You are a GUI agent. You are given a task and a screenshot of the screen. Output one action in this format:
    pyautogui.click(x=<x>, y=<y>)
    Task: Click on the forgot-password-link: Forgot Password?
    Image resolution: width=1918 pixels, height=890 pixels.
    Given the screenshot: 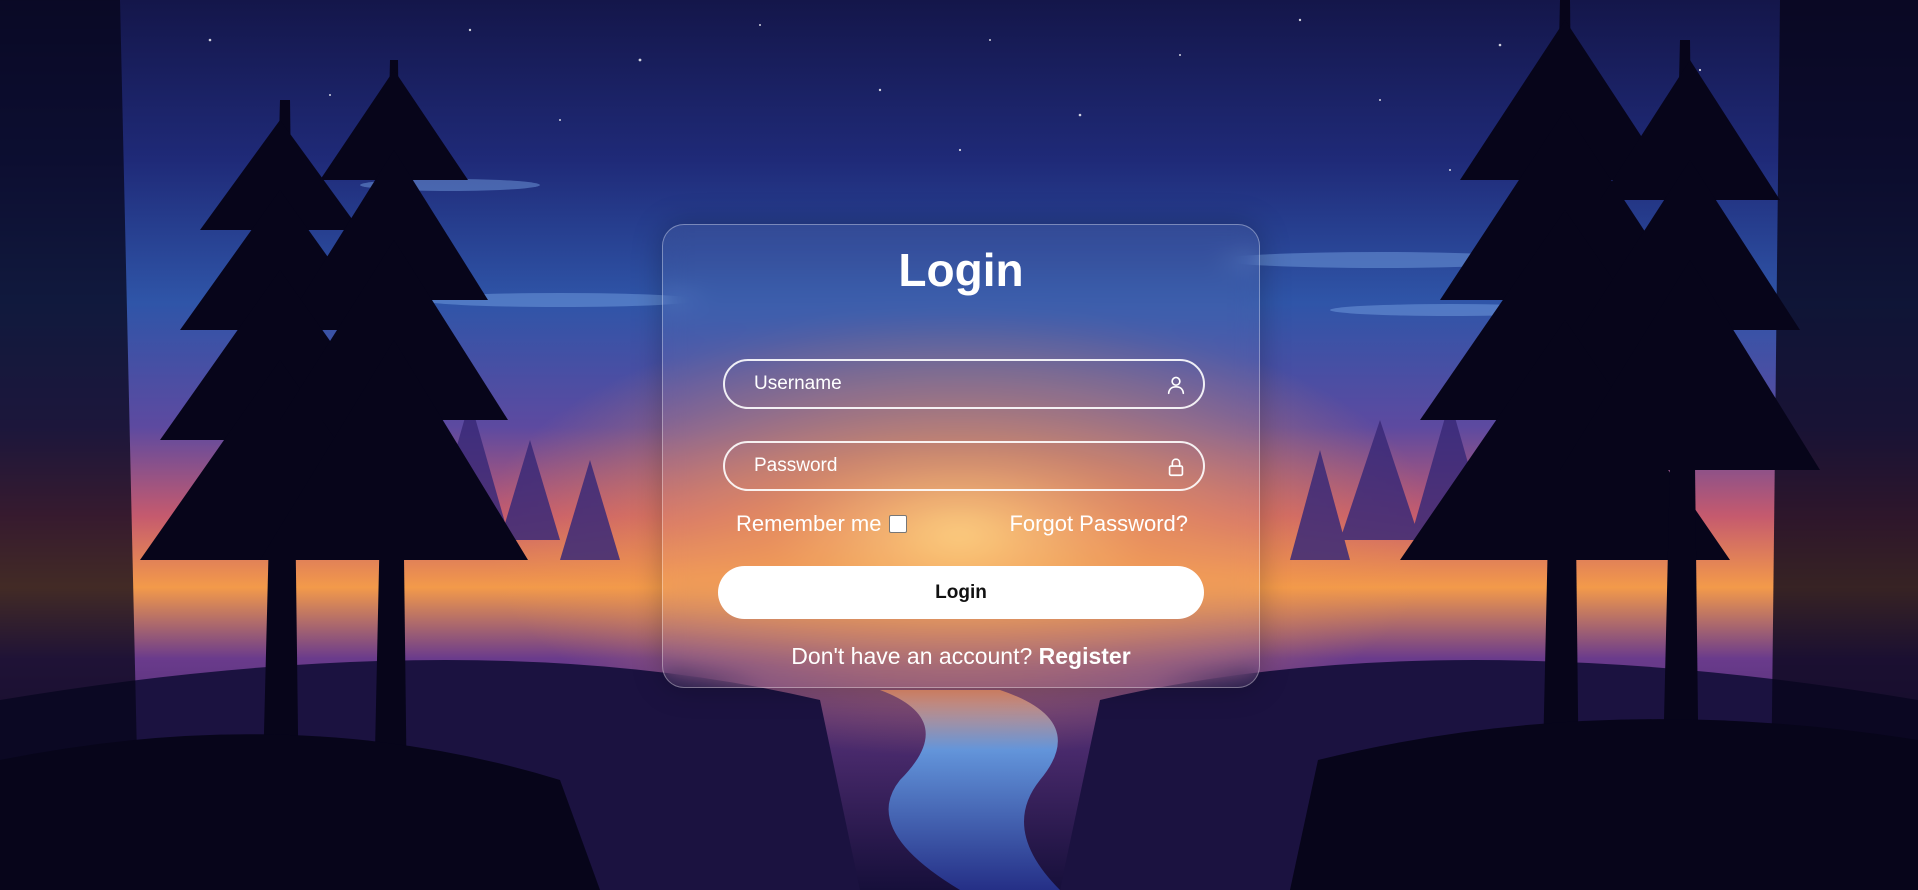 What is the action you would take?
    pyautogui.click(x=1098, y=524)
    